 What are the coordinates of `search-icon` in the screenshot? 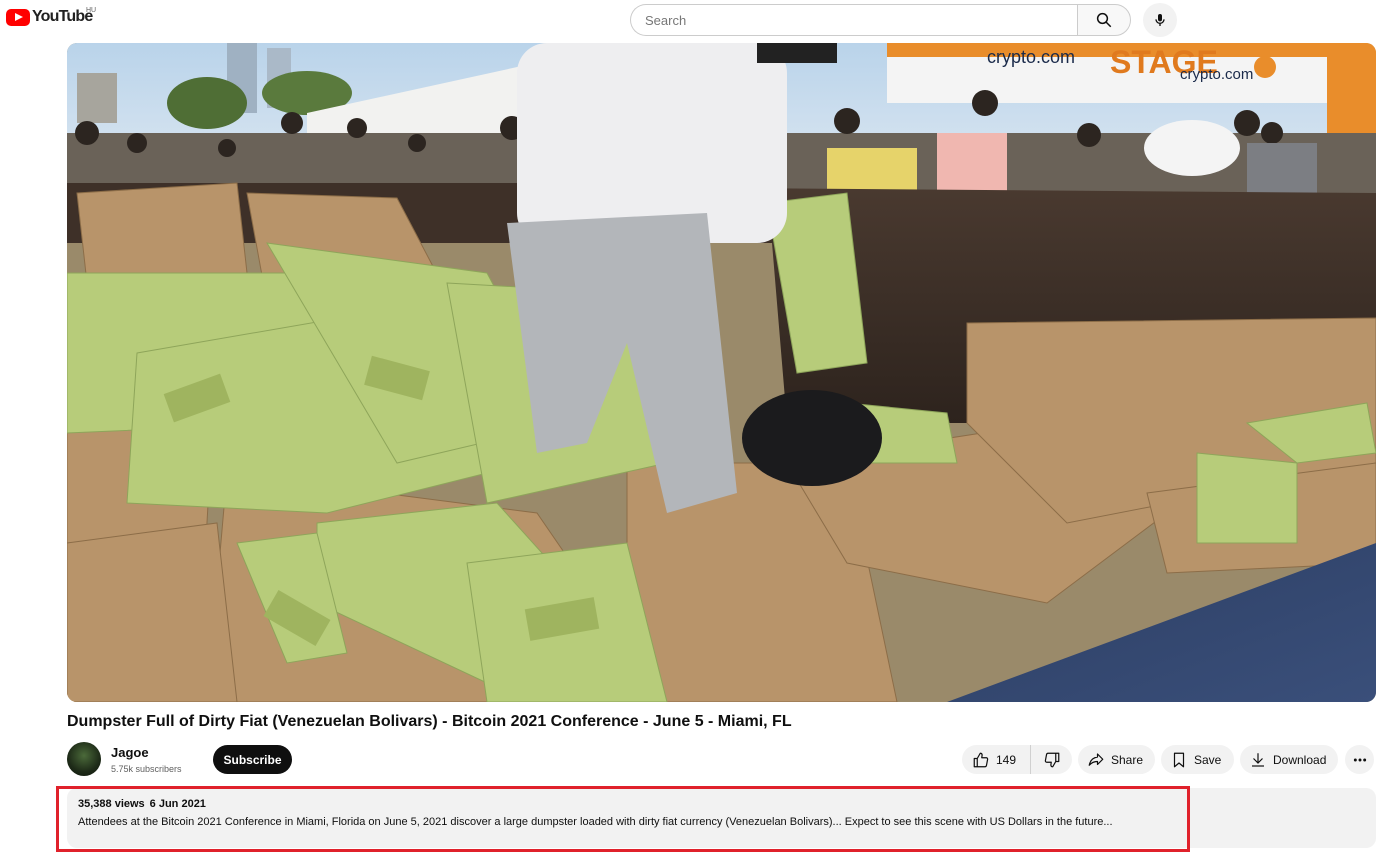 It's located at (1104, 20).